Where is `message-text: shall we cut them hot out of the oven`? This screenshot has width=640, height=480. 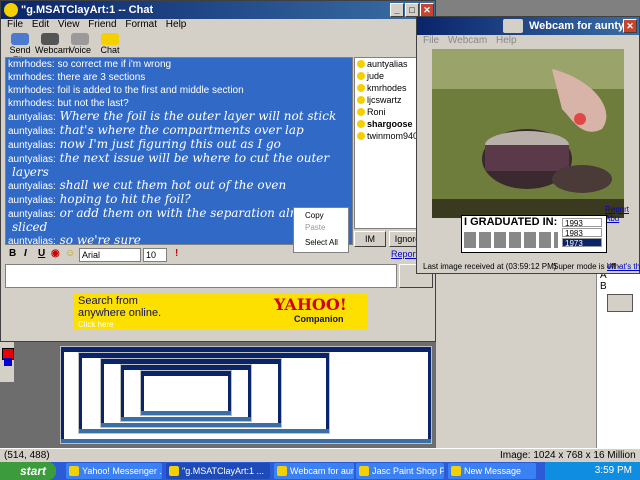
message-text: shall we cut them hot out of the oven is located at coordinates (173, 185).